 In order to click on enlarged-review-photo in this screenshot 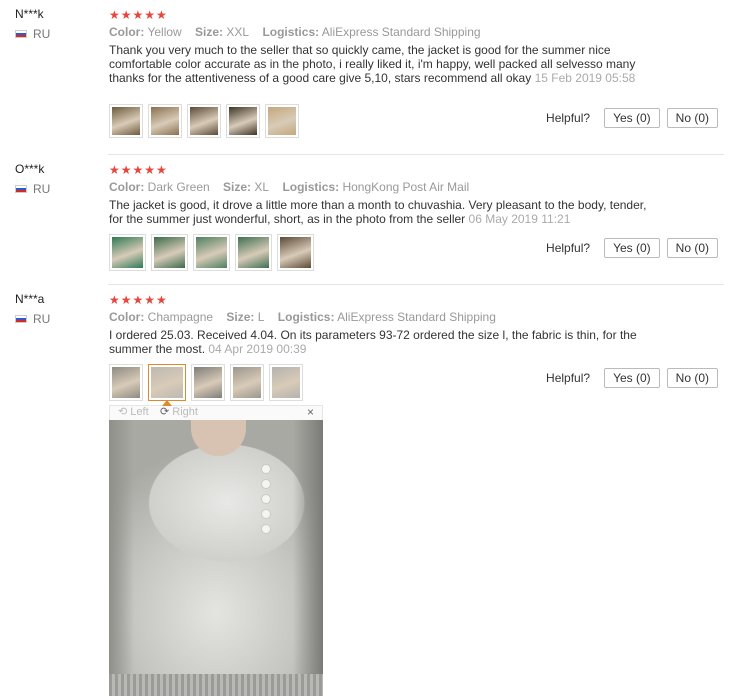, I will do `click(216, 558)`.